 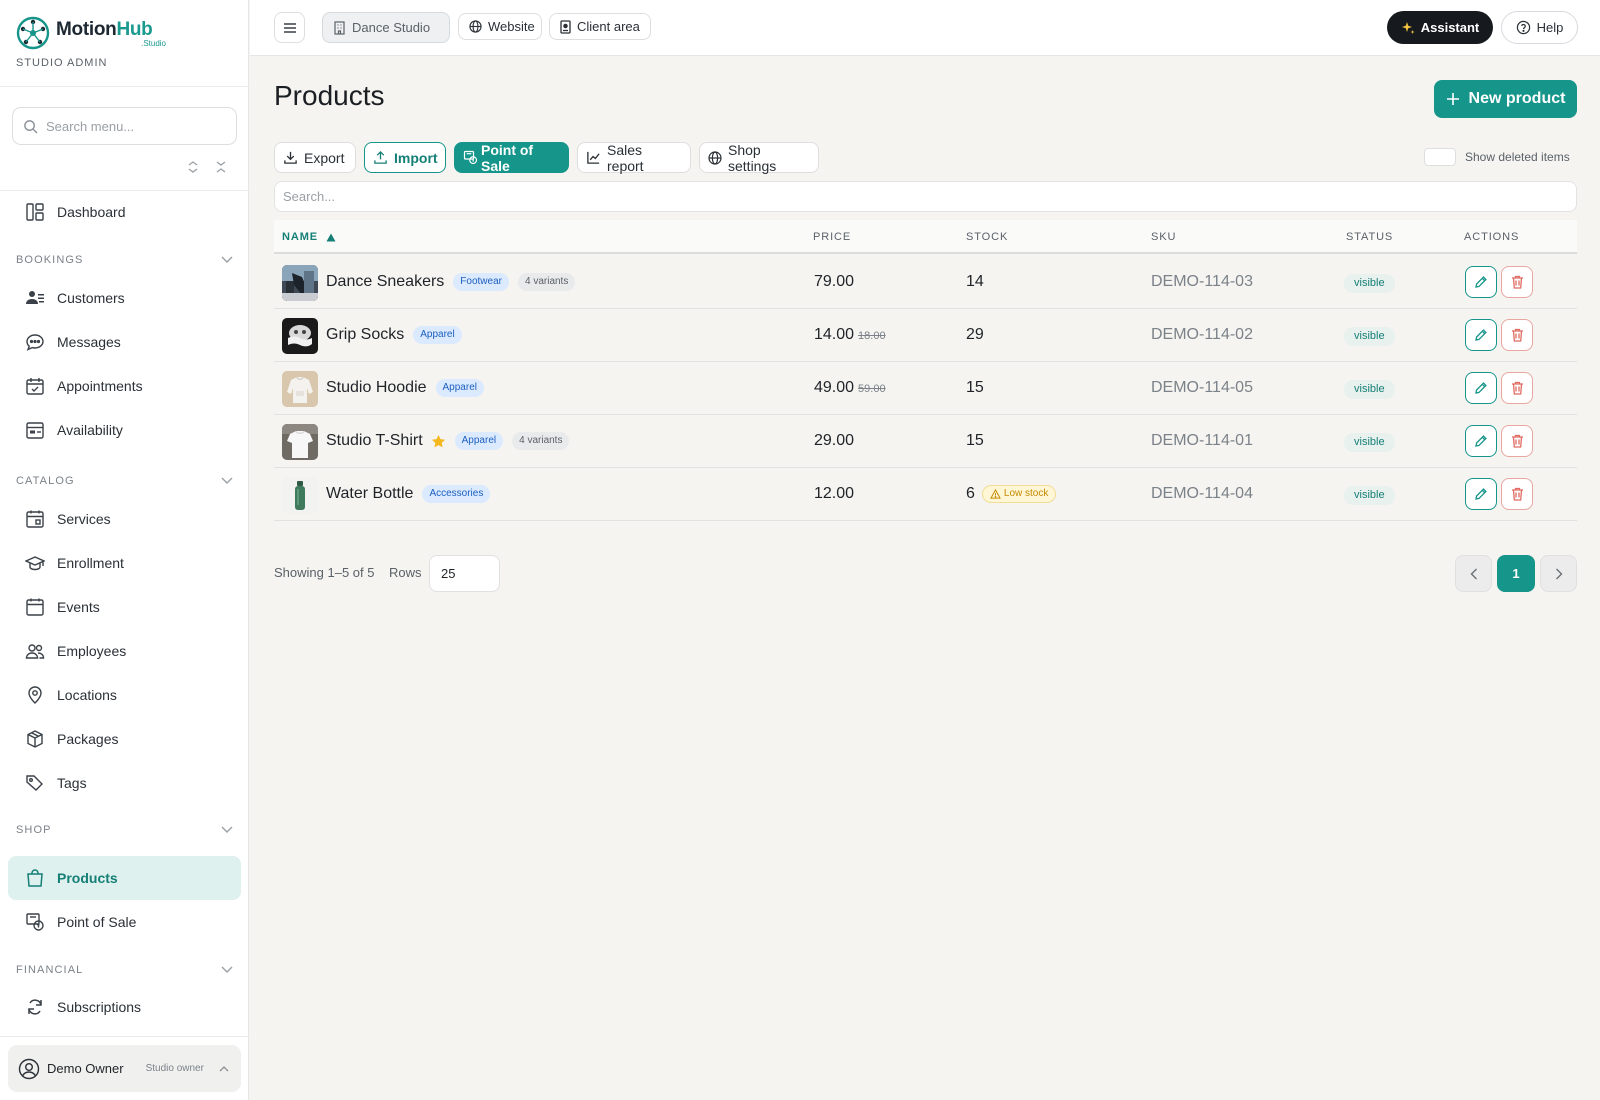 I want to click on chevron-down-icon, so click(x=227, y=970).